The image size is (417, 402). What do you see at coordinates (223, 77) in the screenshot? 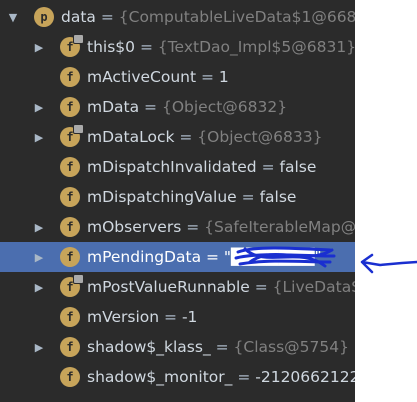
I see `variable-value: 1` at bounding box center [223, 77].